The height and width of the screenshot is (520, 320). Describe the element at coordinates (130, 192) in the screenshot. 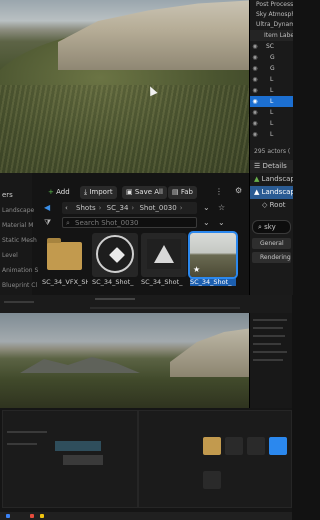

I see `save-icon: ▣` at that location.